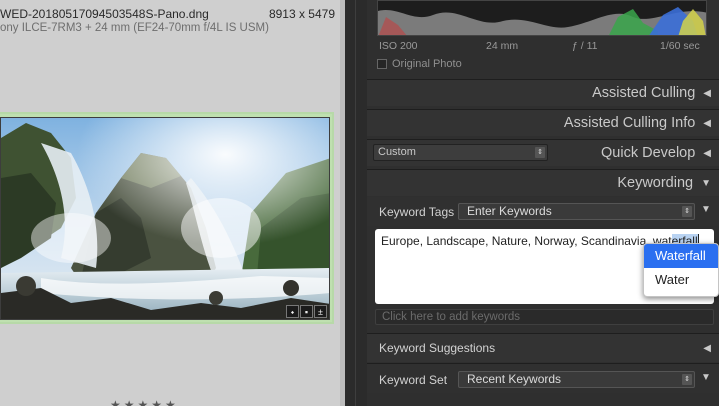 The image size is (719, 406). Describe the element at coordinates (542, 47) in the screenshot. I see `exif-summary: ISO 200 24 mm ƒ / 11 1/60 sec` at that location.